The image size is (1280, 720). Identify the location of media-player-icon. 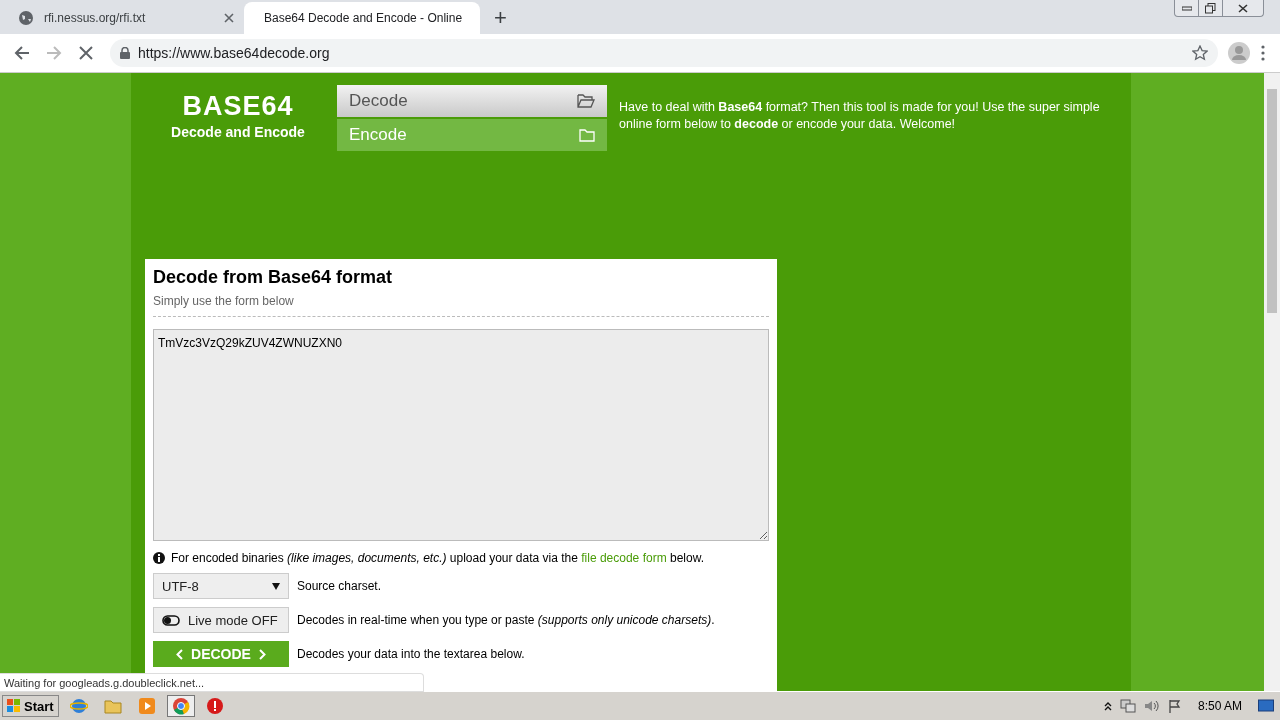
(146, 706).